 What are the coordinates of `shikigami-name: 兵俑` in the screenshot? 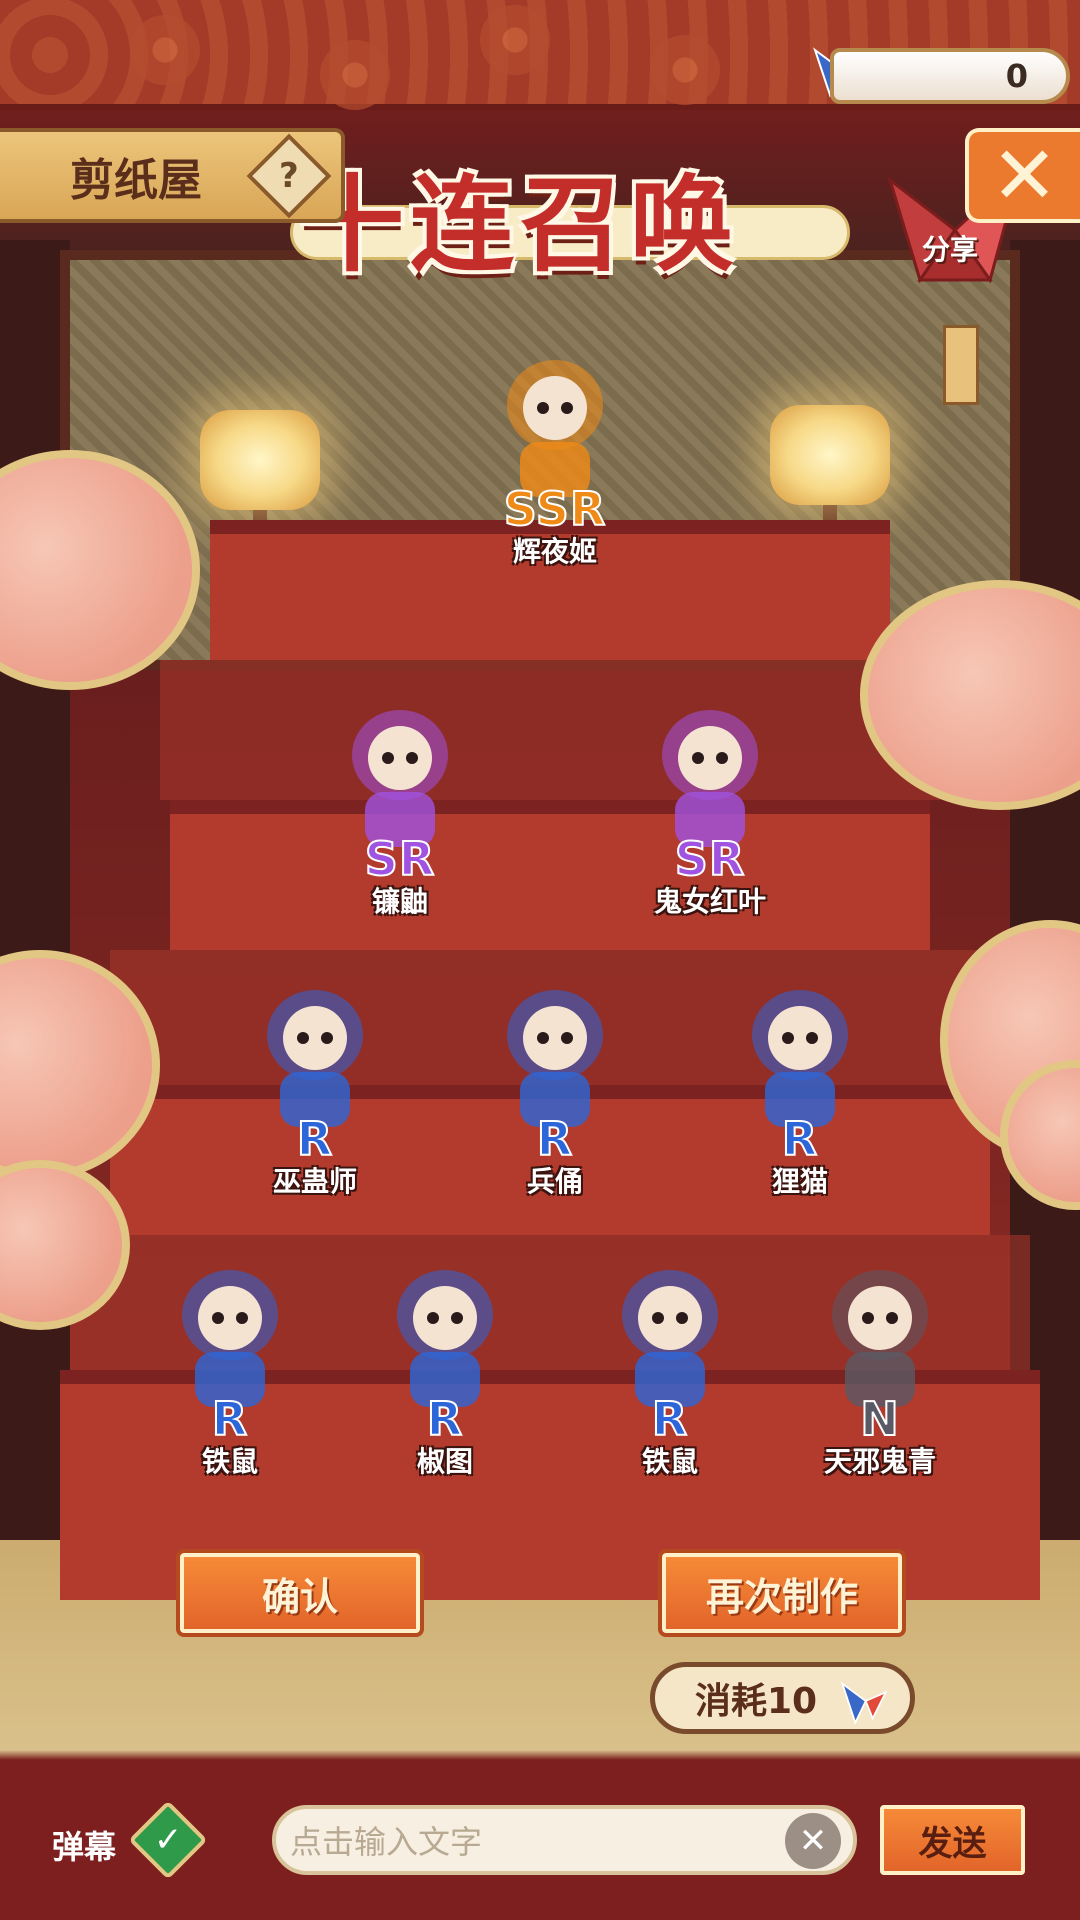 It's located at (554, 1181).